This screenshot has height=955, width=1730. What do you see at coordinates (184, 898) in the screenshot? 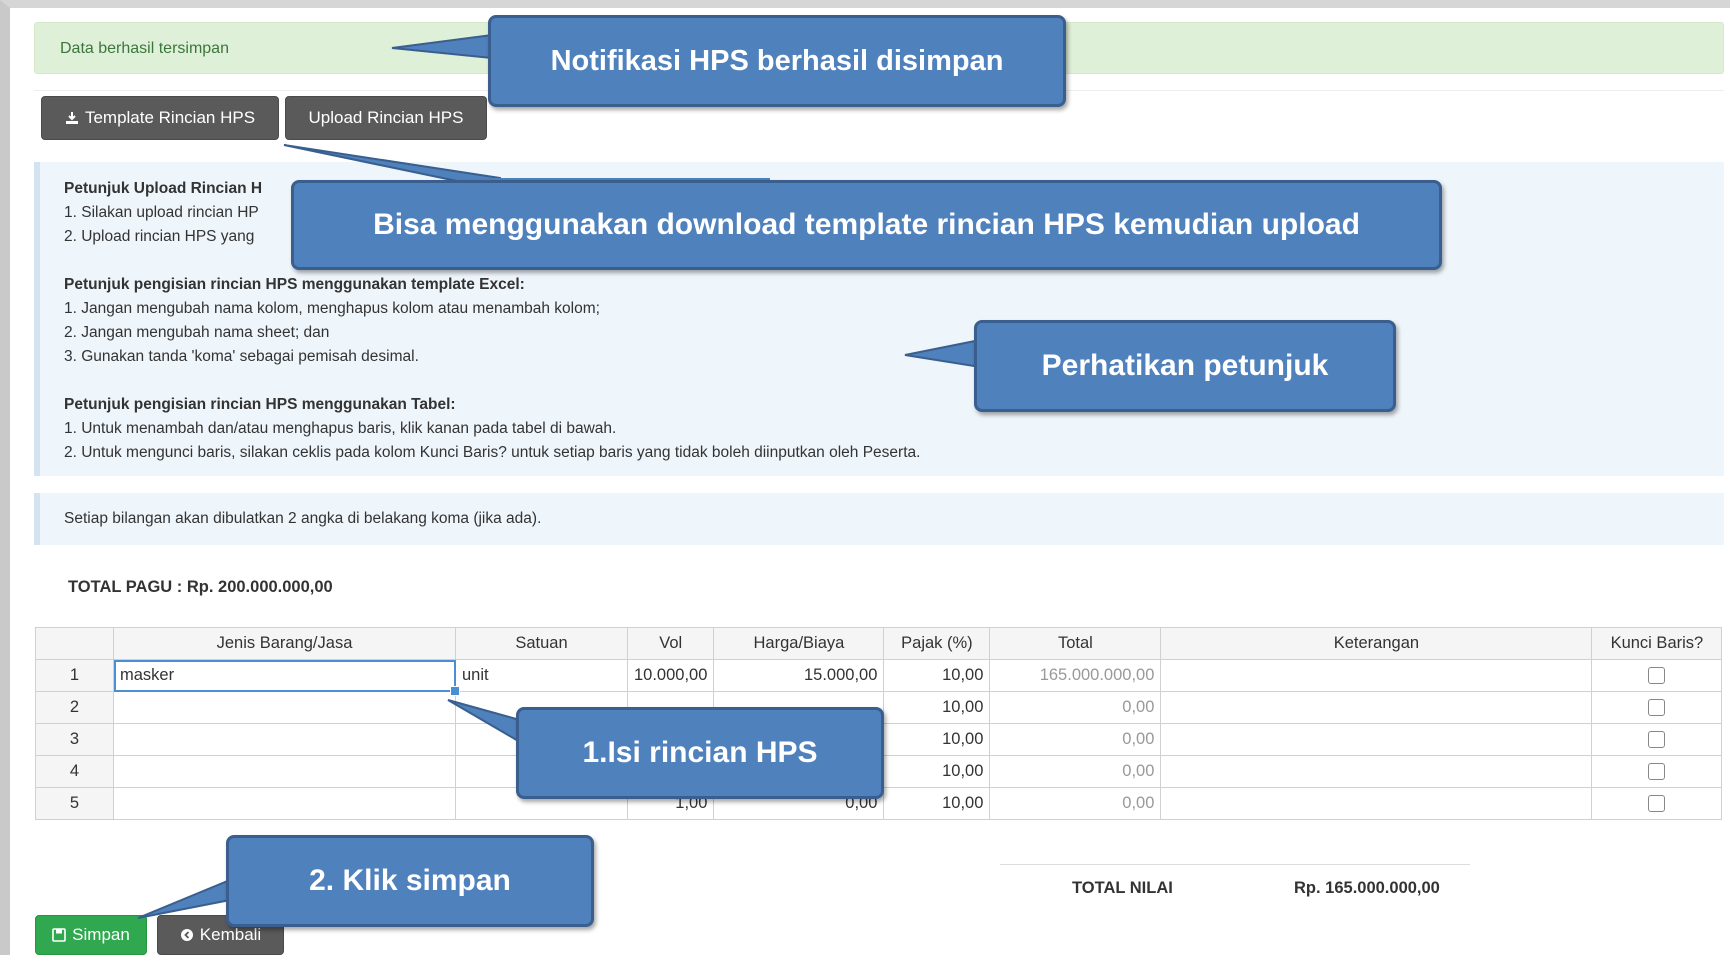
I see `simpan-callout-arrow` at bounding box center [184, 898].